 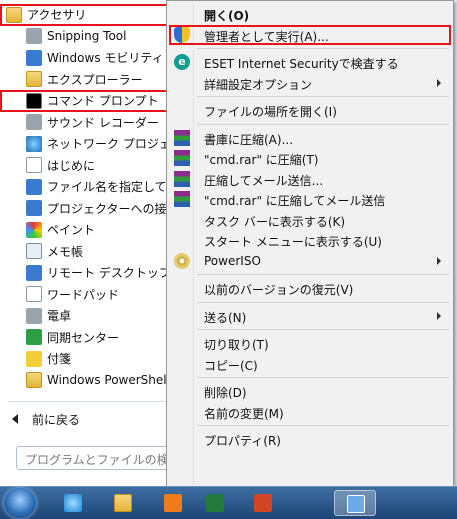 What do you see at coordinates (88, 419) in the screenshot?
I see `back-button: 前に戻る` at bounding box center [88, 419].